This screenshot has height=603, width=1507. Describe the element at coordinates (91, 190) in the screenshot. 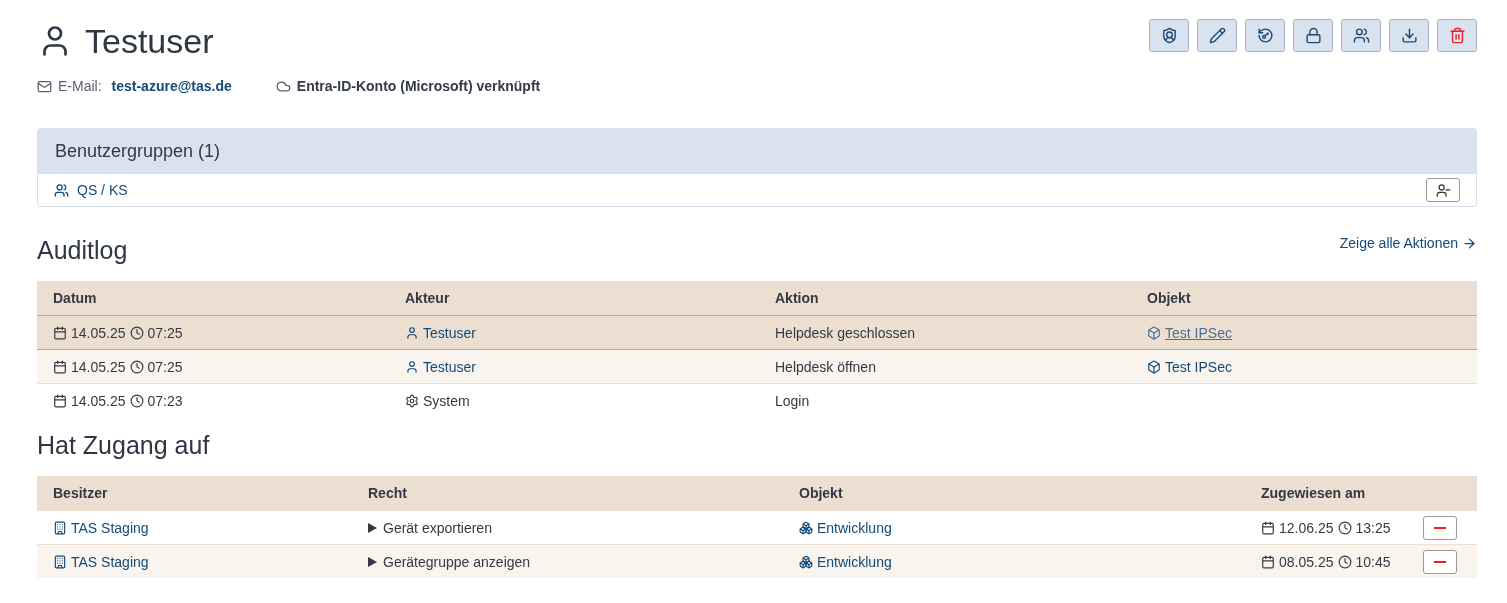

I see `group-link: QS / KS` at that location.